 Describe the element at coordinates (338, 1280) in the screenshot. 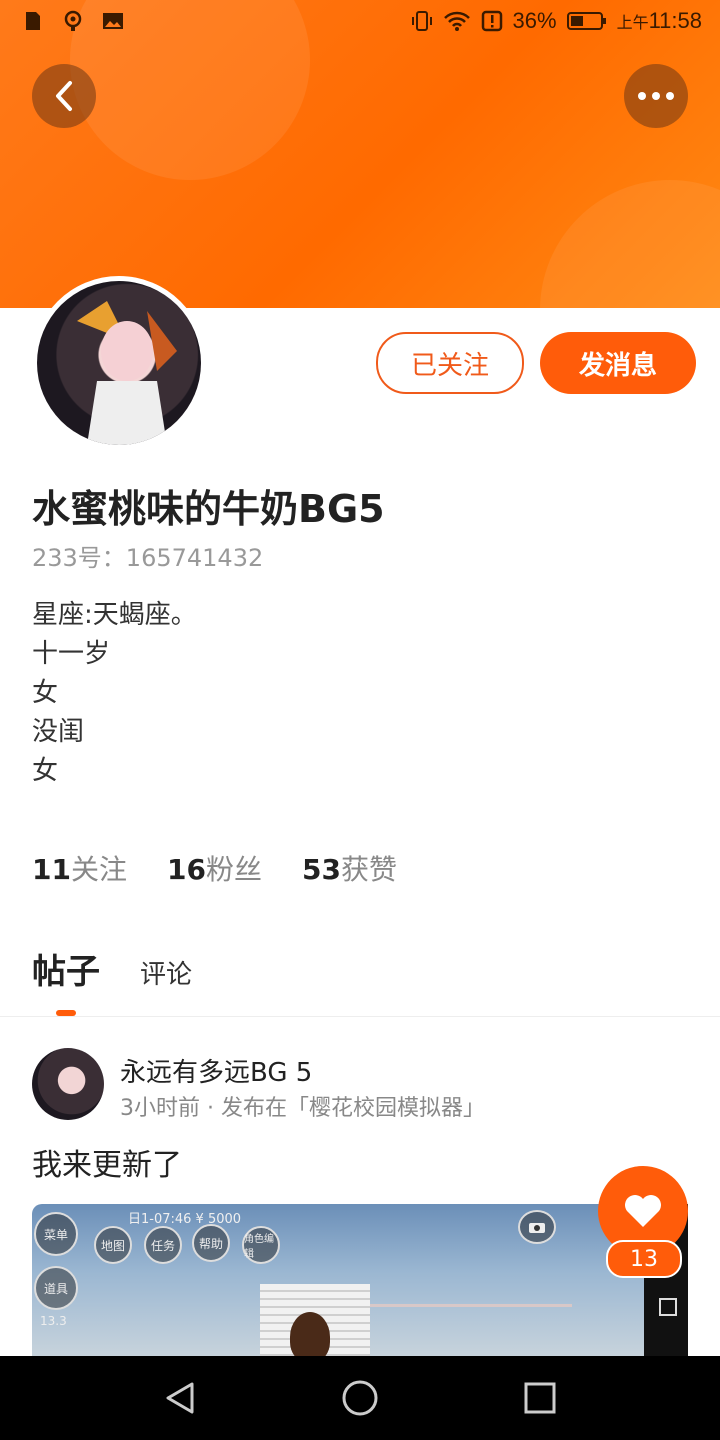

I see `post-image: 菜单 日1-07:46 ¥ 5000 地图 任务 帮助 角色编辑 道具 13.3` at that location.